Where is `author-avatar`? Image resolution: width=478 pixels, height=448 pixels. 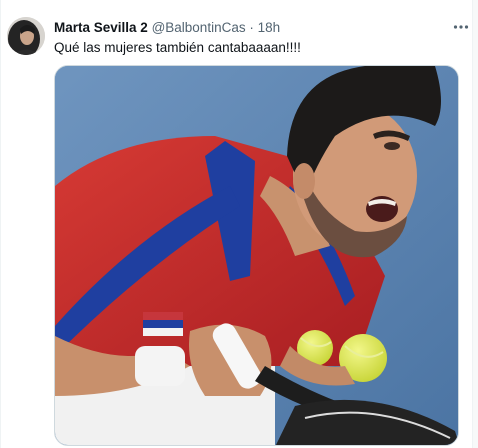 author-avatar is located at coordinates (26, 36).